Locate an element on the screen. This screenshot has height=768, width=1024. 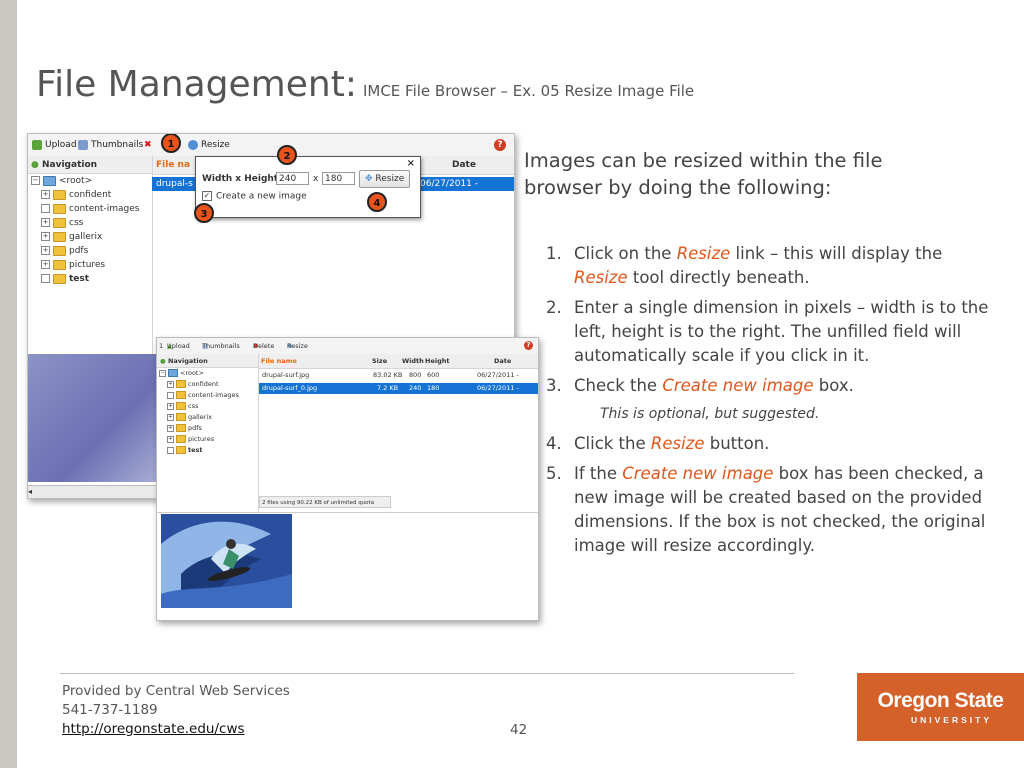
horizontal-scrollbar: ◂ is located at coordinates (94, 491).